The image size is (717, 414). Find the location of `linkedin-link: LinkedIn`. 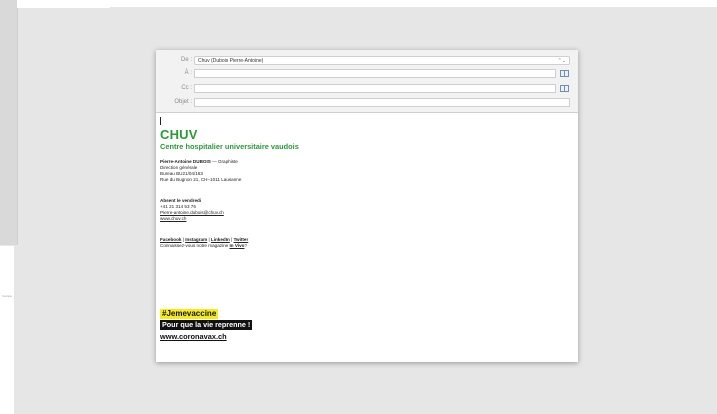

linkedin-link: LinkedIn is located at coordinates (220, 239).